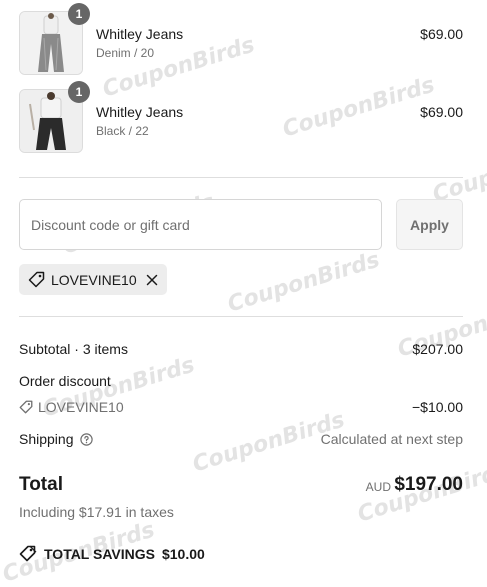 The width and height of the screenshot is (487, 587). Describe the element at coordinates (96, 512) in the screenshot. I see `taxes-note: Including $17.91 in taxes` at that location.